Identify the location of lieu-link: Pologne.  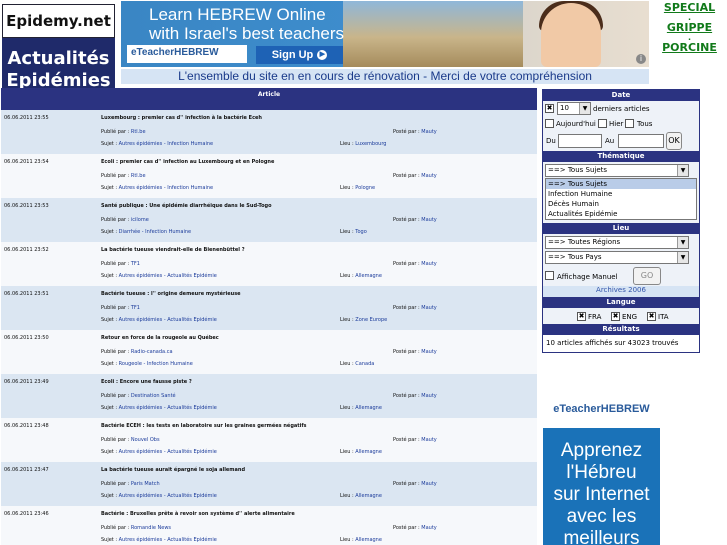
(365, 188).